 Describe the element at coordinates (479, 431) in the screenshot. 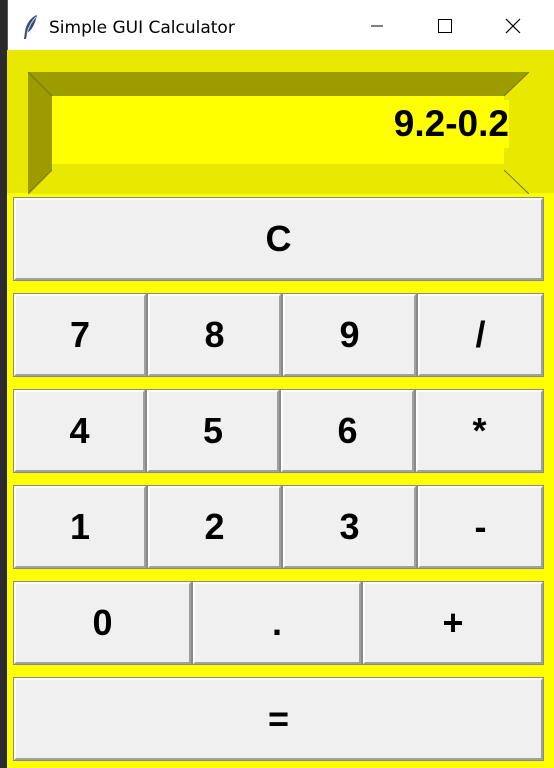

I see `multiply-button: *` at that location.